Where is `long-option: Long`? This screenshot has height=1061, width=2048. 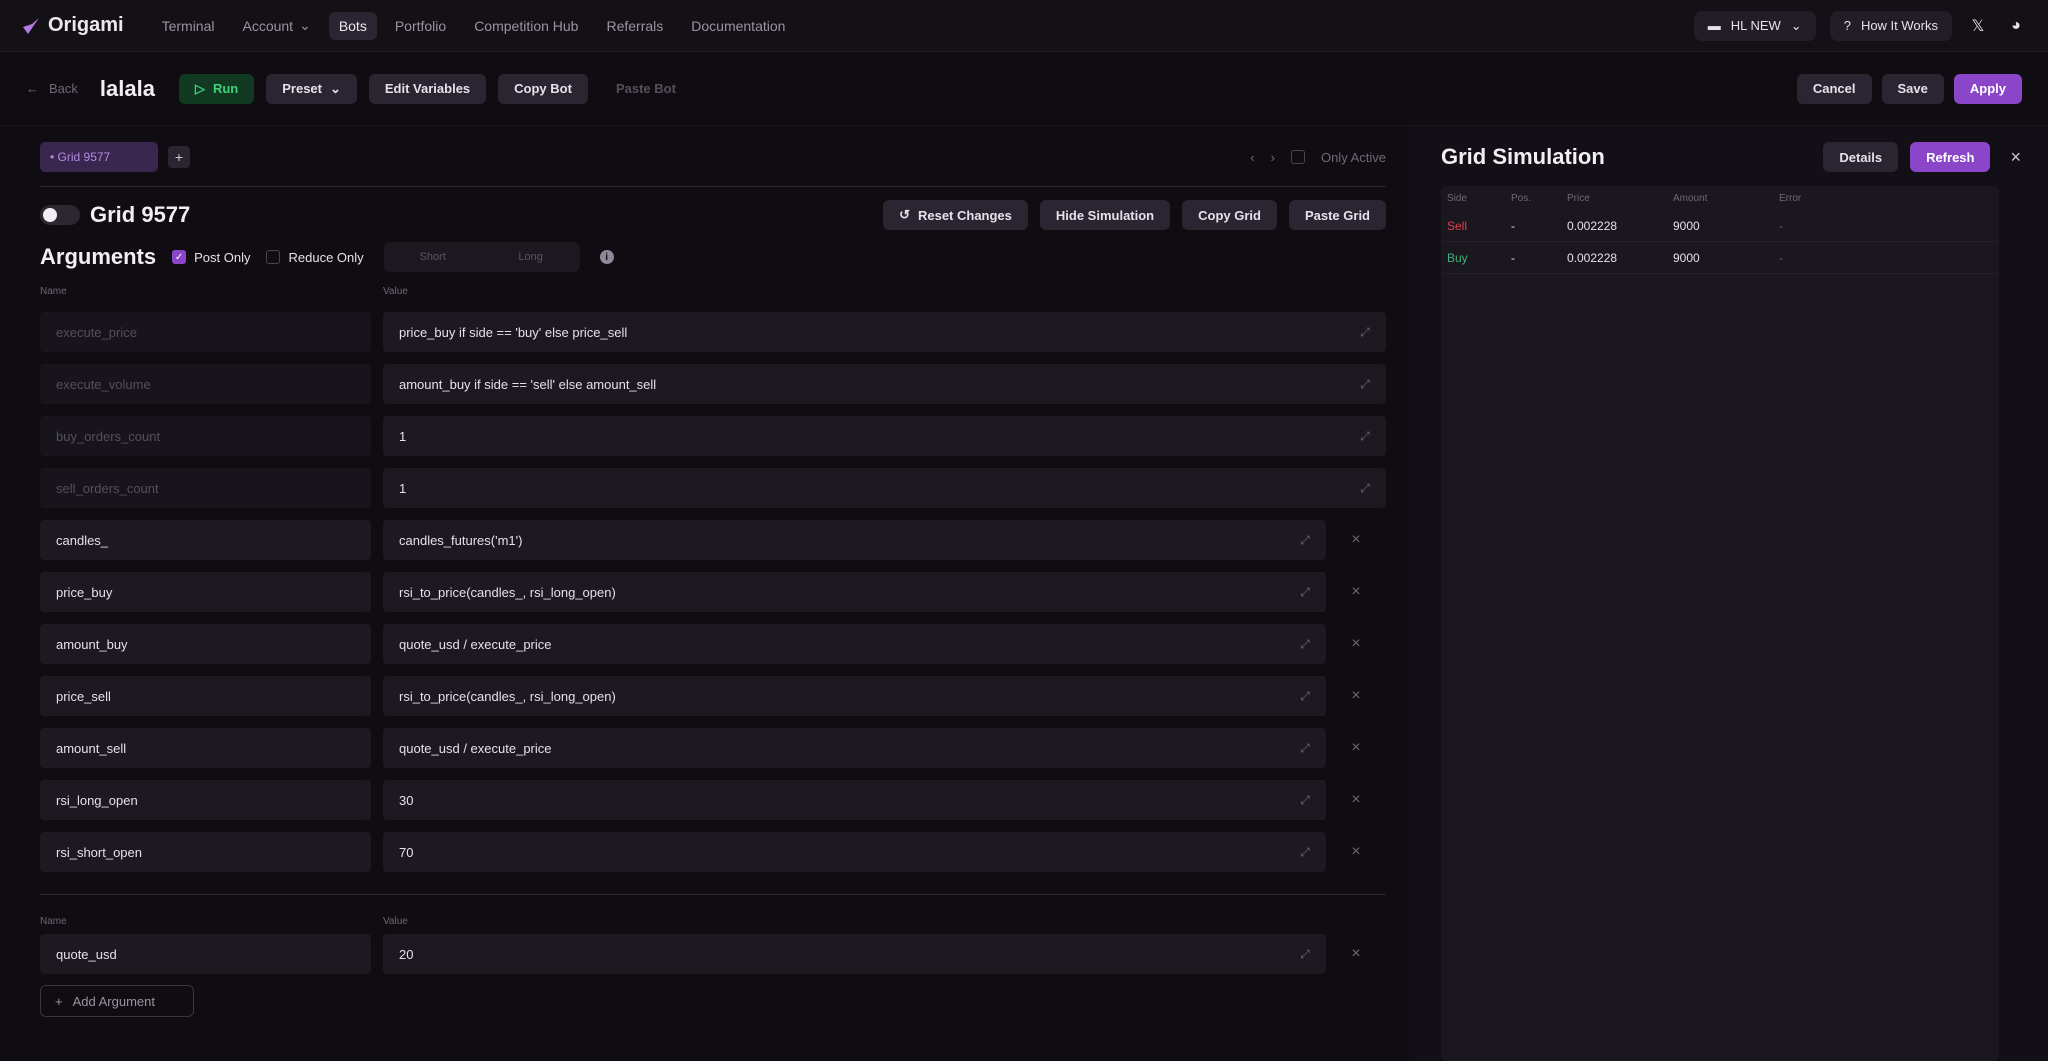 long-option: Long is located at coordinates (531, 257).